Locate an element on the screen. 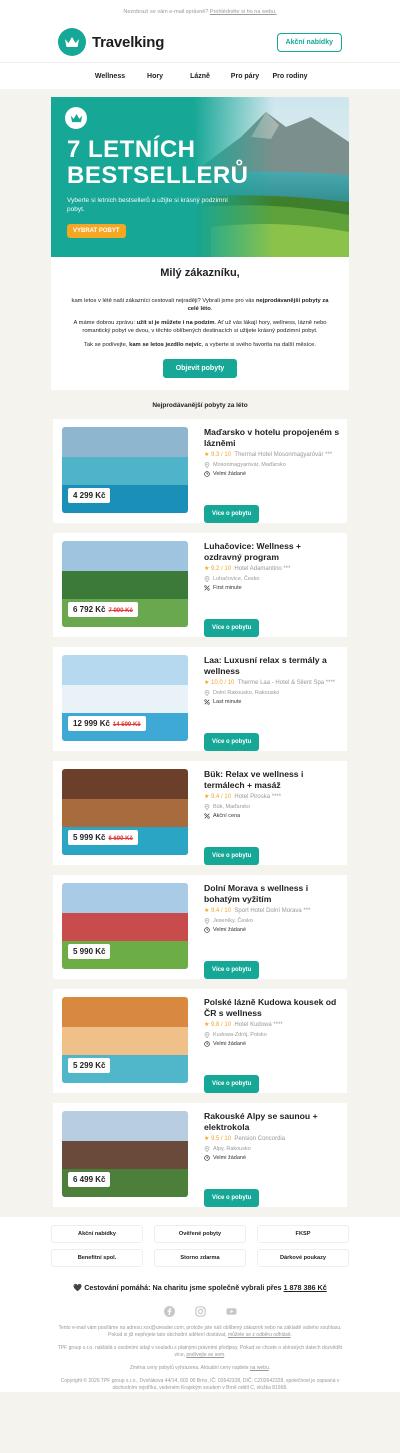  instagram-icon is located at coordinates (200, 1311).